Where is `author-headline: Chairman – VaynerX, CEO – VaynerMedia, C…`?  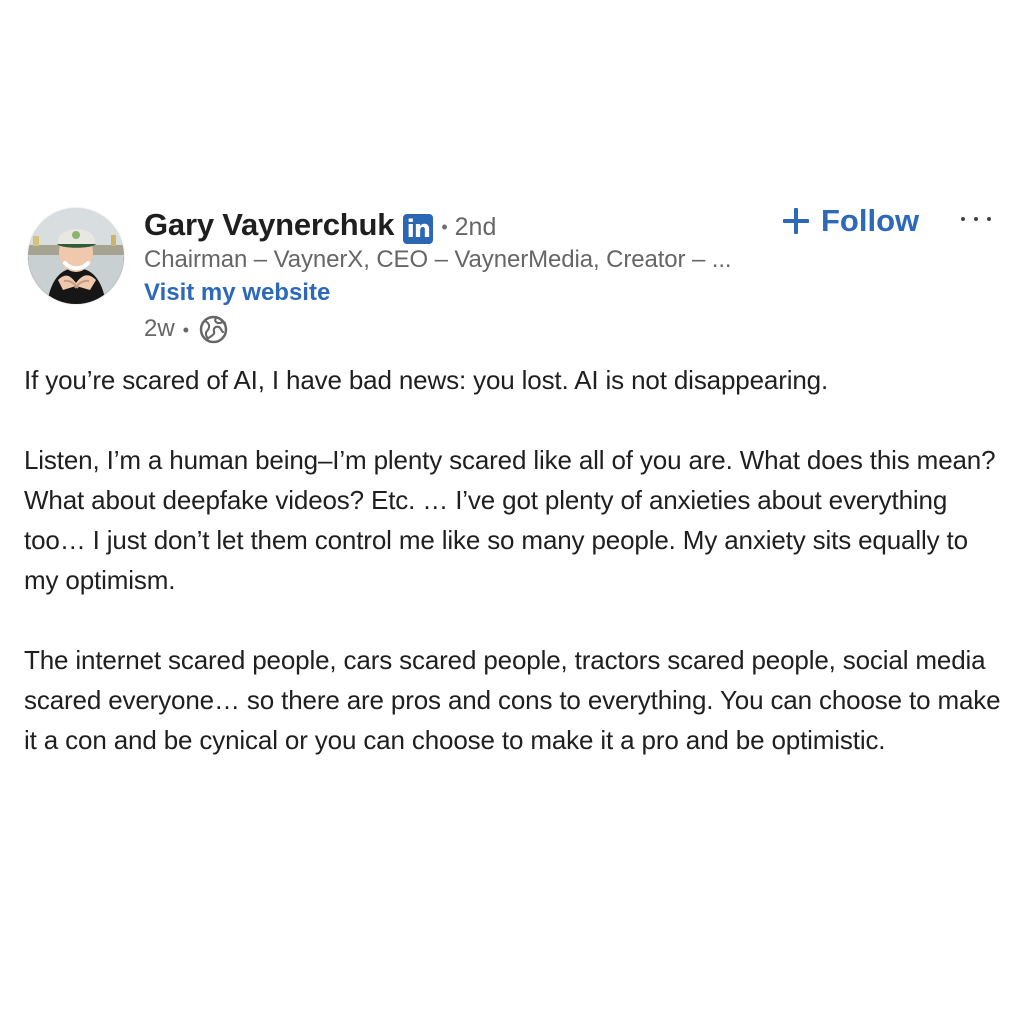 author-headline: Chairman – VaynerX, CEO – VaynerMedia, C… is located at coordinates (438, 259).